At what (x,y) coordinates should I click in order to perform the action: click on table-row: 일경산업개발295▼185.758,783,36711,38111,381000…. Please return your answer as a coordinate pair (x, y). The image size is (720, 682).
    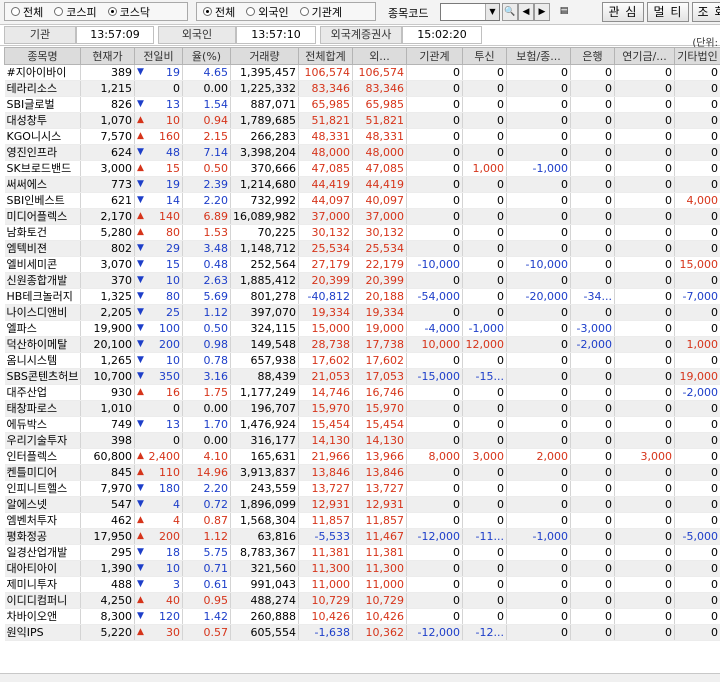
    Looking at the image, I should click on (362, 553).